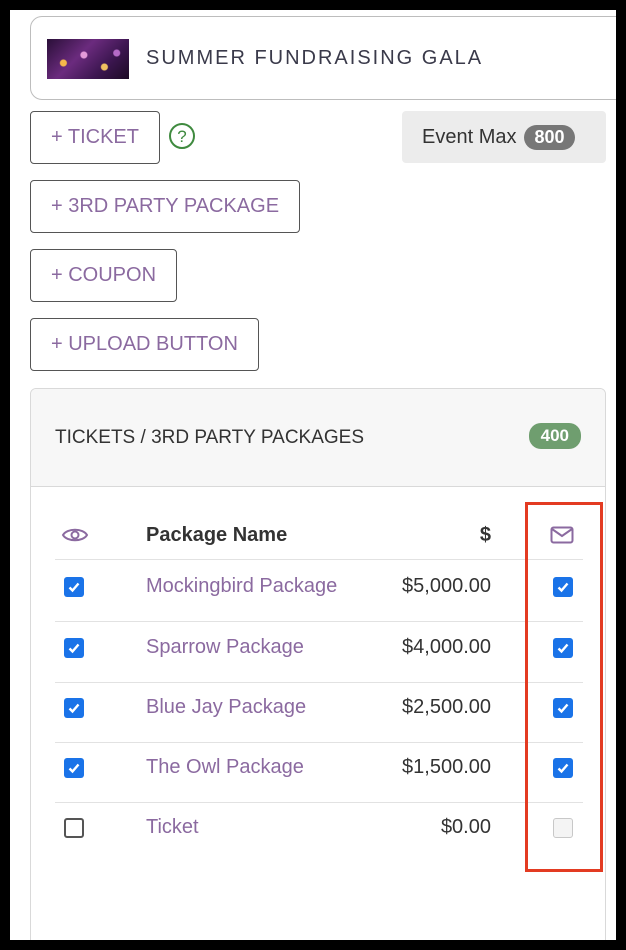  What do you see at coordinates (225, 647) in the screenshot?
I see `package-name-link: Sparrow Package` at bounding box center [225, 647].